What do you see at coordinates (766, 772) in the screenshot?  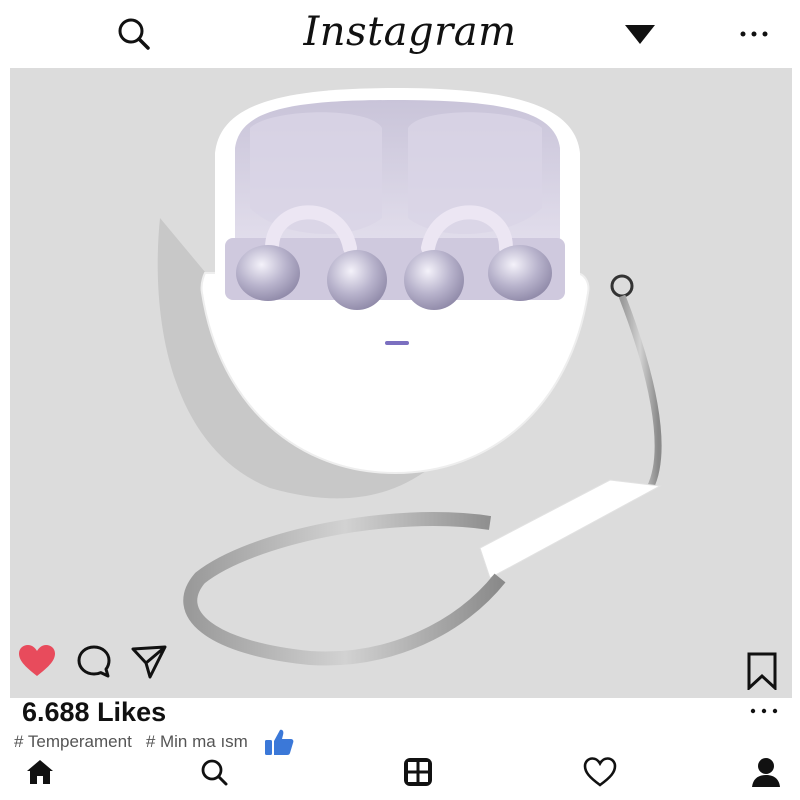 I see `profile-icon` at bounding box center [766, 772].